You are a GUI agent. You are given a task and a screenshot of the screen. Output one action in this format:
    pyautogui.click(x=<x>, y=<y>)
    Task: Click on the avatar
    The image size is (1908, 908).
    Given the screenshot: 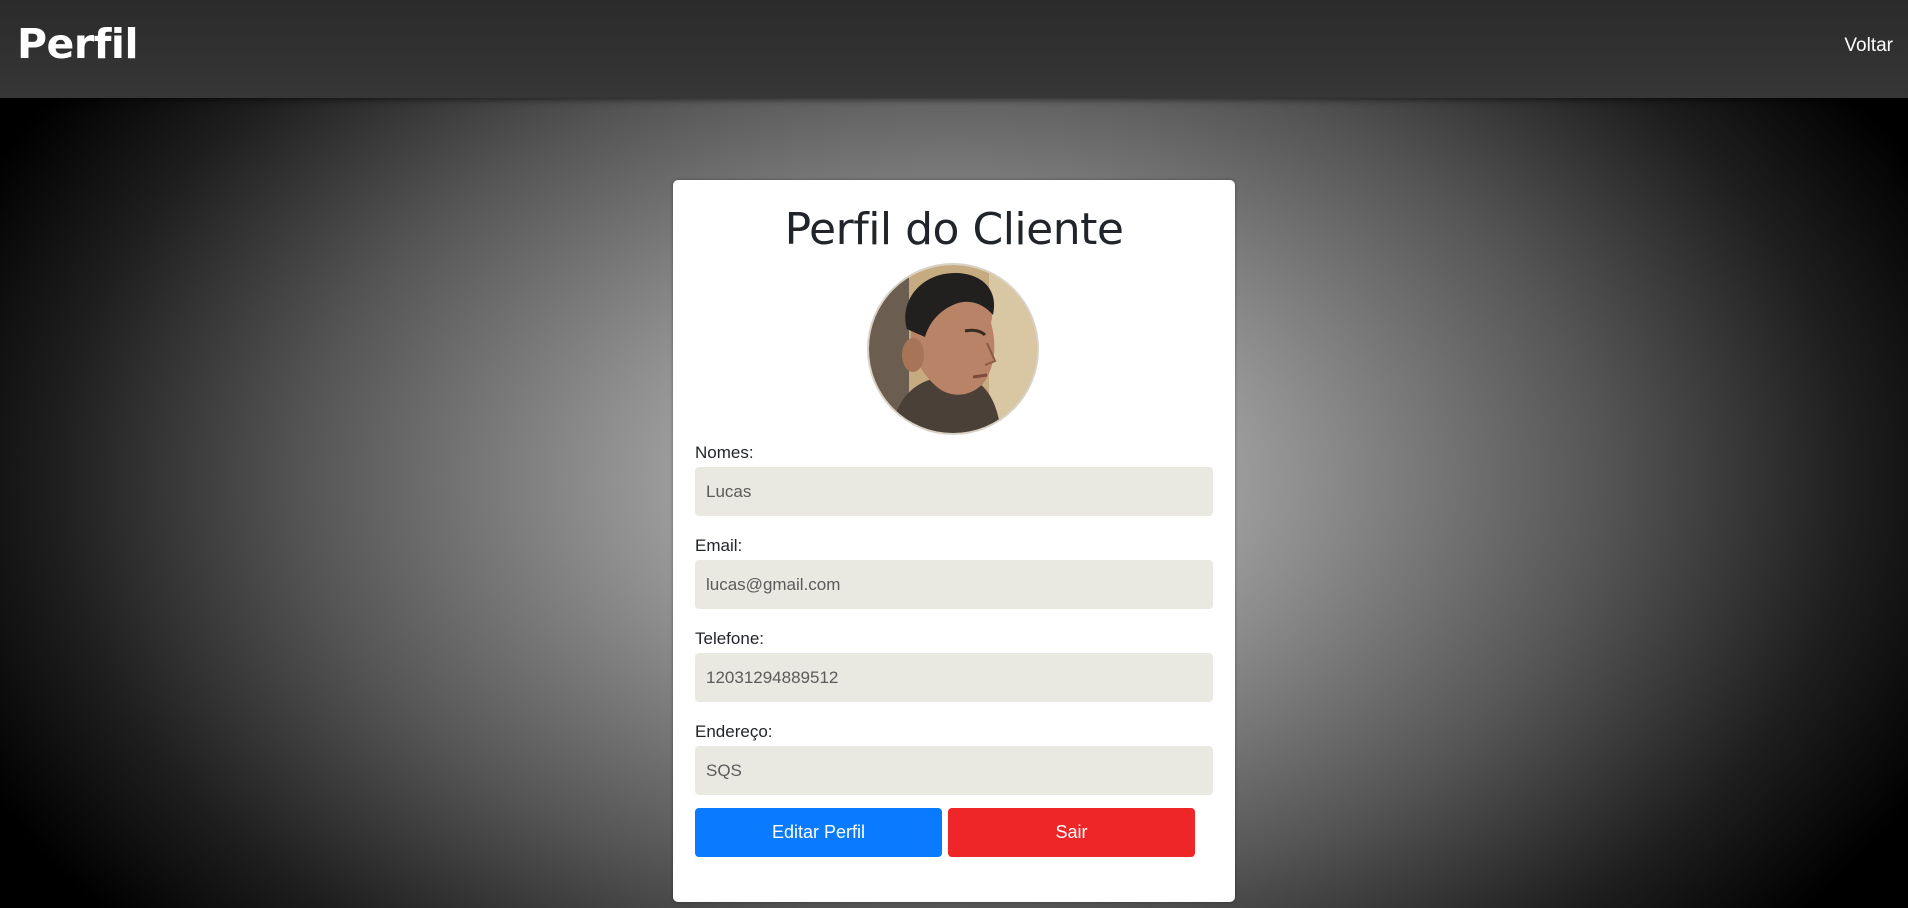 What is the action you would take?
    pyautogui.click(x=953, y=349)
    